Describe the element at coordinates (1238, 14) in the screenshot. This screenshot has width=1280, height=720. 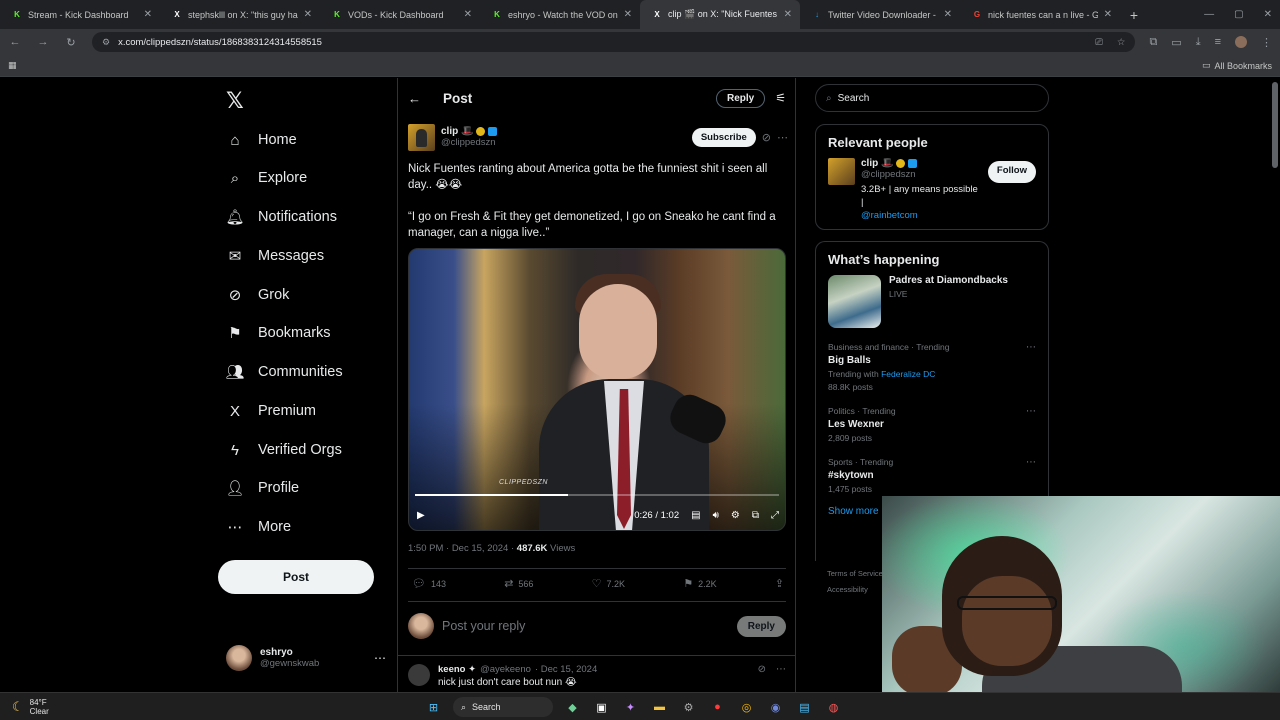
I see `maximize-icon: ▢` at that location.